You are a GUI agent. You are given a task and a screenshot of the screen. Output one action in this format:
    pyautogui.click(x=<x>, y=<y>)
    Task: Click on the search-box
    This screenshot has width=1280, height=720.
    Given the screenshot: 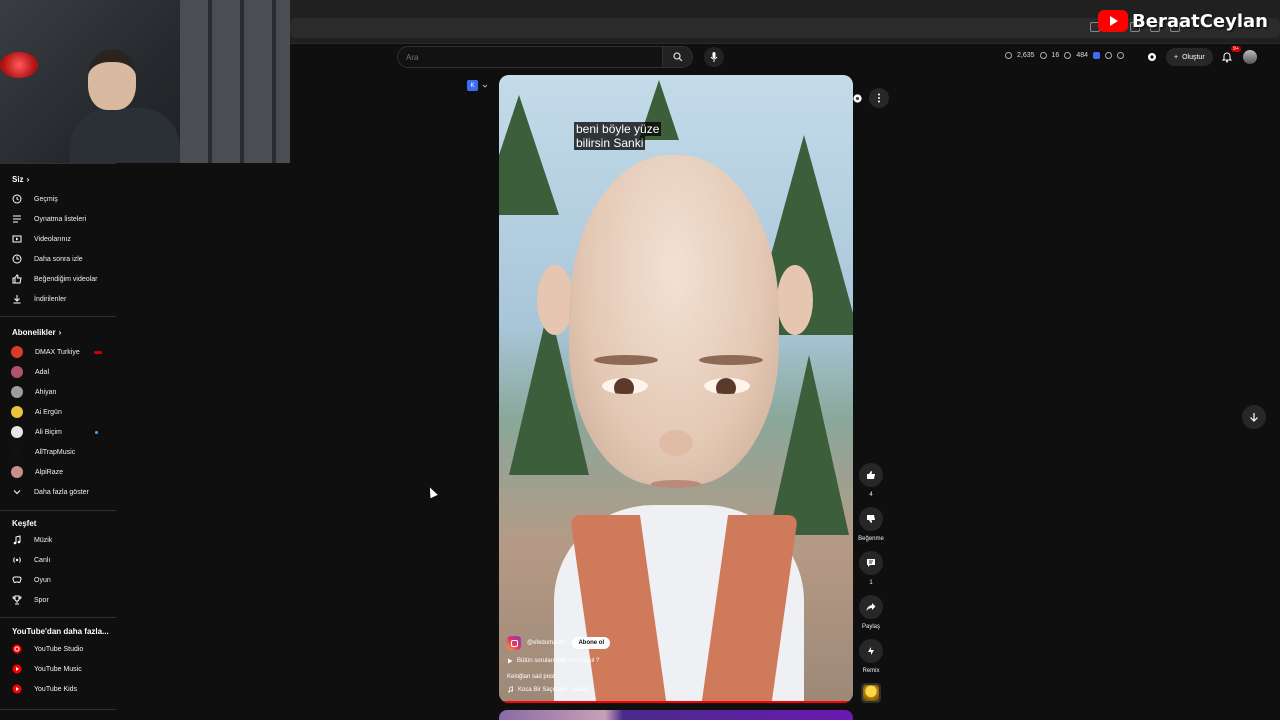 What is the action you would take?
    pyautogui.click(x=545, y=57)
    